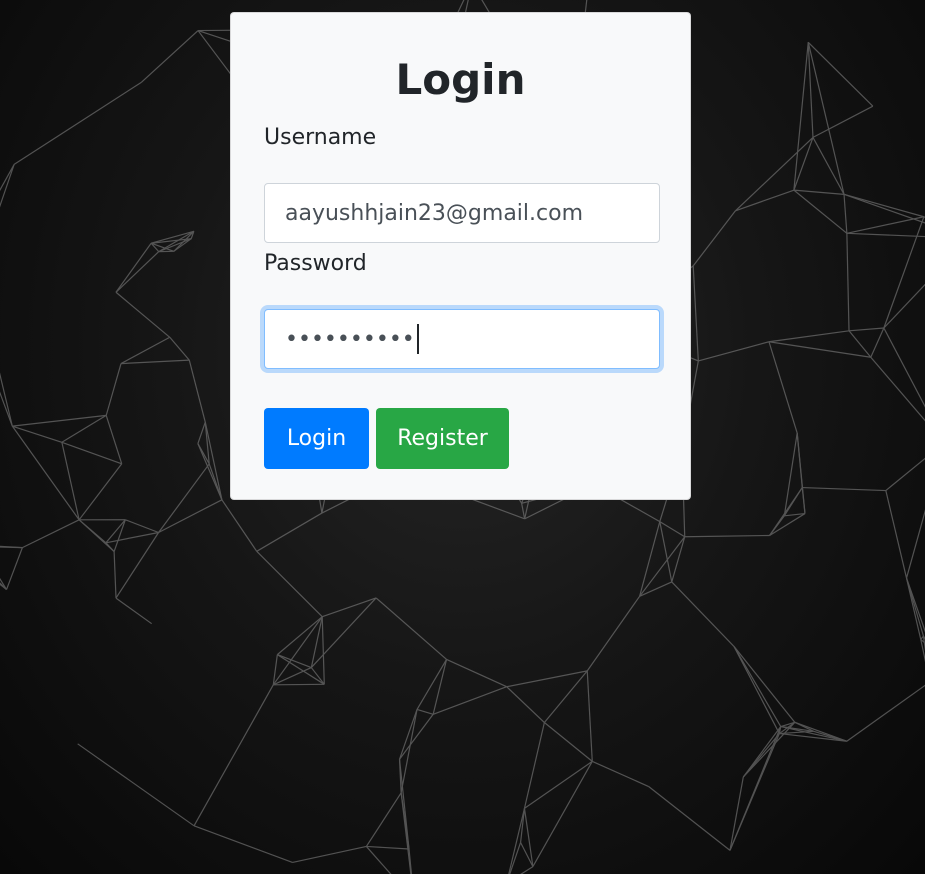 Image resolution: width=925 pixels, height=874 pixels. I want to click on register-button: Register, so click(442, 438).